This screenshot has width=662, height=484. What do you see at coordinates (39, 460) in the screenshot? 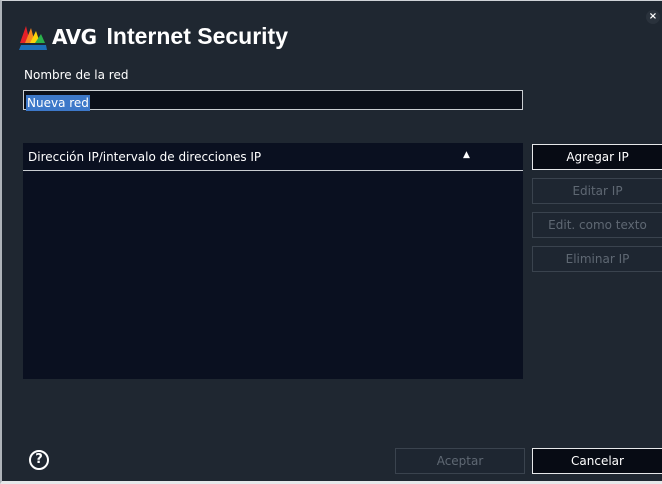
I see `help-icon: ?` at bounding box center [39, 460].